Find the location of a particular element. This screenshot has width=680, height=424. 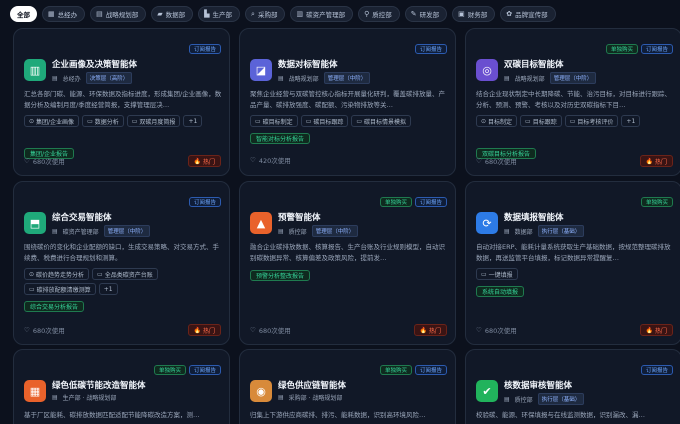

feature-tag: ▭ 碳目标跟踪 is located at coordinates (324, 121).